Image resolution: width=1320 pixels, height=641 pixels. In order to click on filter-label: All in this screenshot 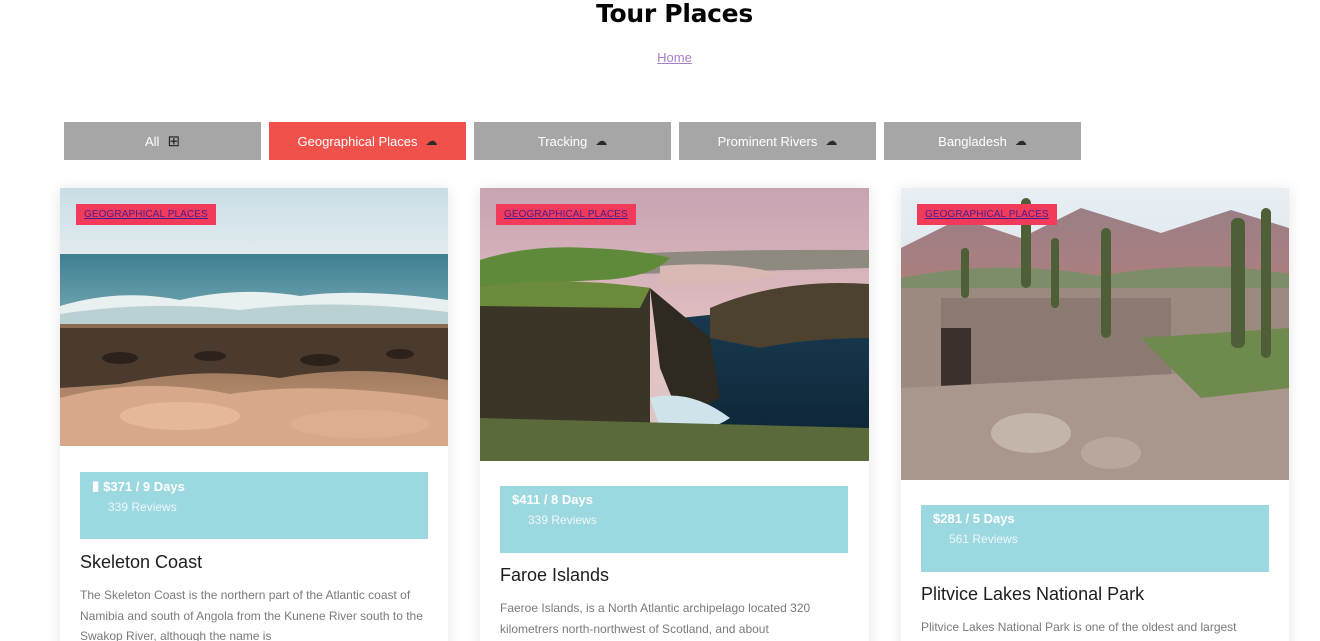, I will do `click(152, 141)`.